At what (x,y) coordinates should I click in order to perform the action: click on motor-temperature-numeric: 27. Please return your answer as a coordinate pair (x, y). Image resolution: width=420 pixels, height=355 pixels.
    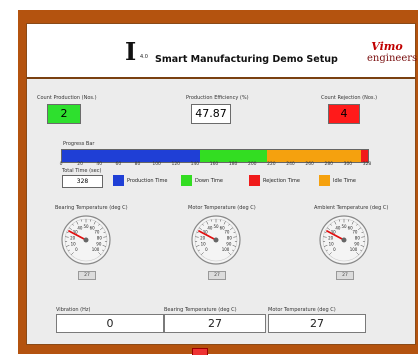
    Looking at the image, I should click on (317, 323).